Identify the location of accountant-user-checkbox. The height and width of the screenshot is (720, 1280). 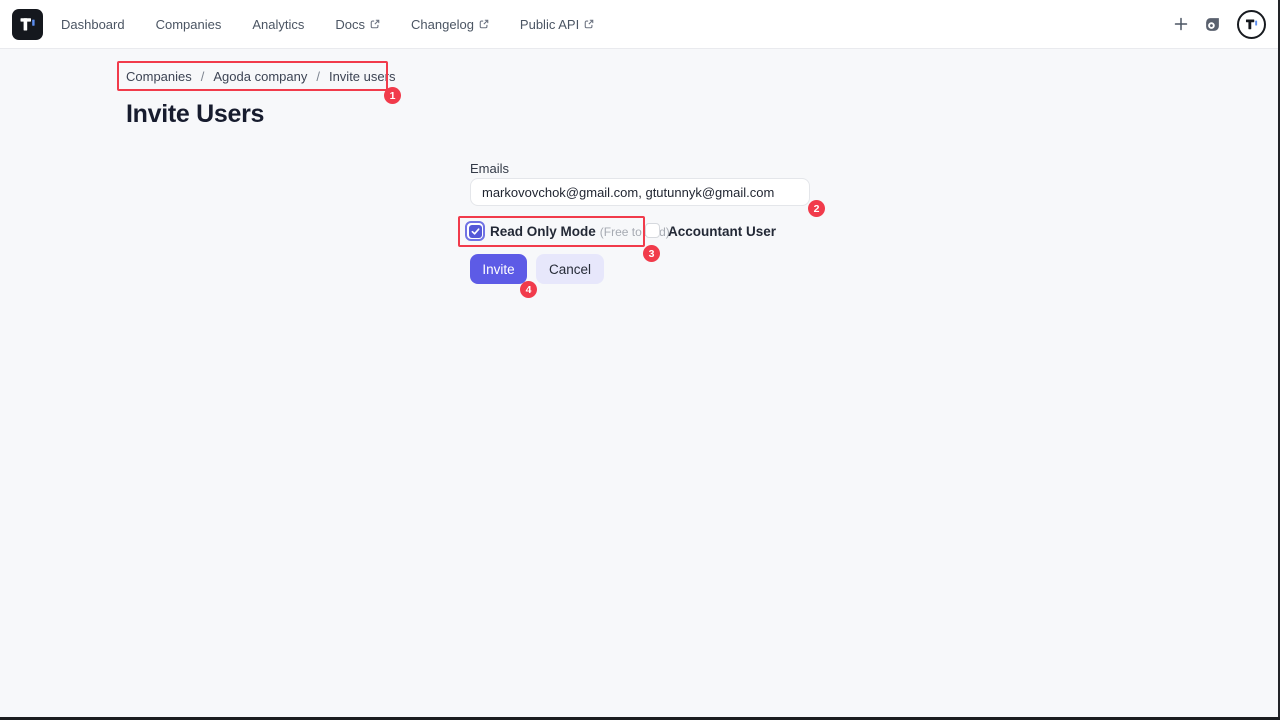
(652, 230).